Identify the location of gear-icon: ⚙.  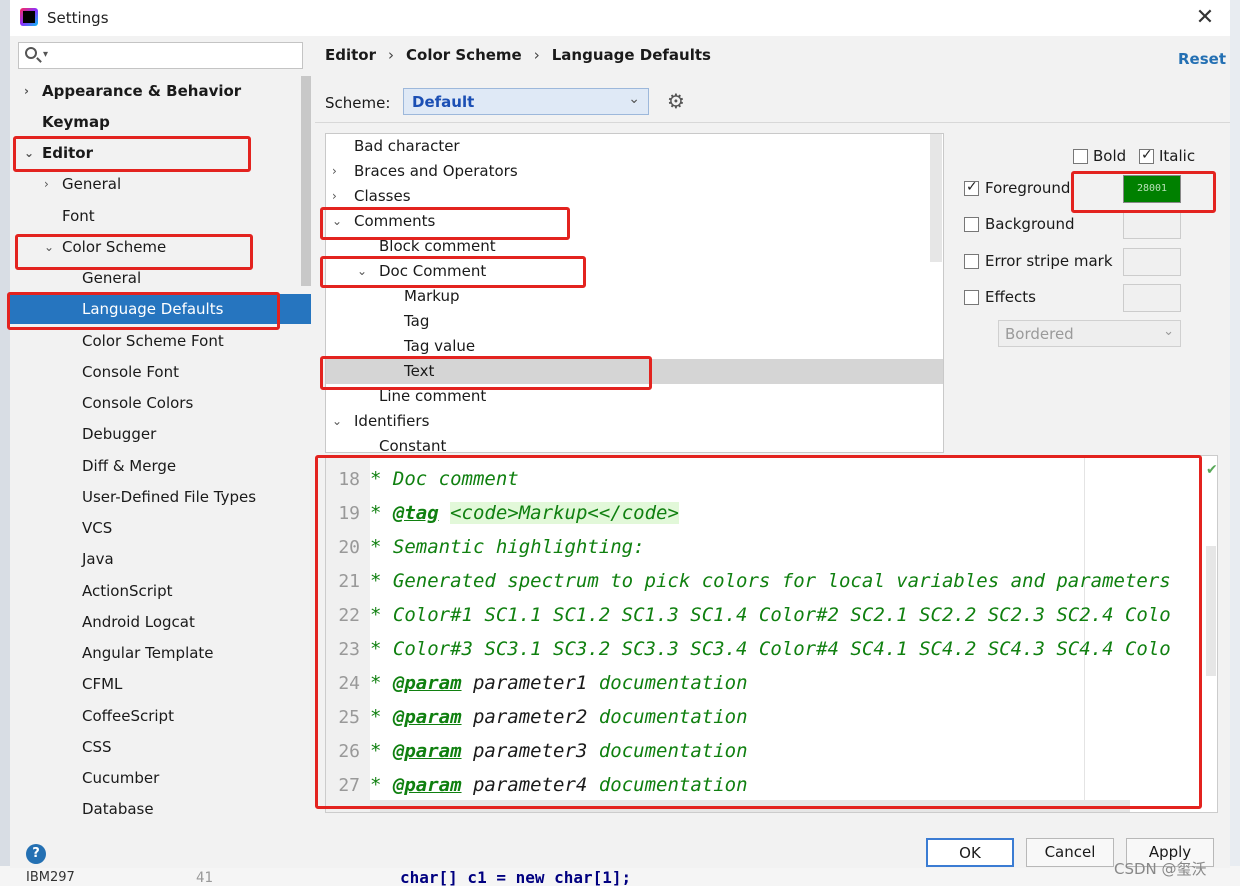
(678, 101).